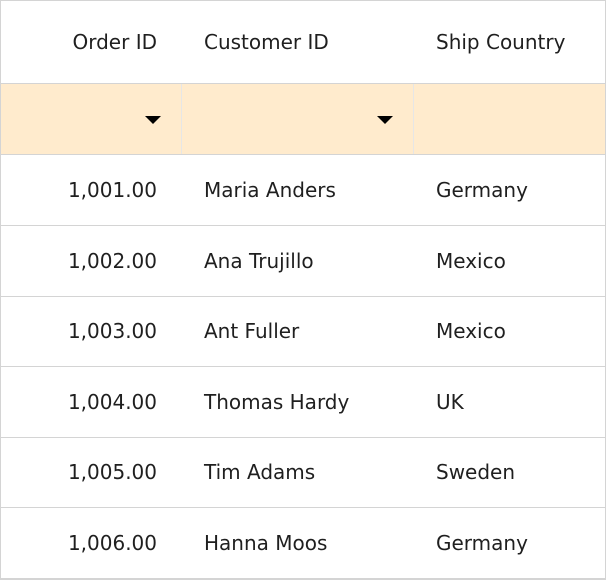 The image size is (606, 580). What do you see at coordinates (270, 190) in the screenshot?
I see `cell-customer-id-value: Maria Anders` at bounding box center [270, 190].